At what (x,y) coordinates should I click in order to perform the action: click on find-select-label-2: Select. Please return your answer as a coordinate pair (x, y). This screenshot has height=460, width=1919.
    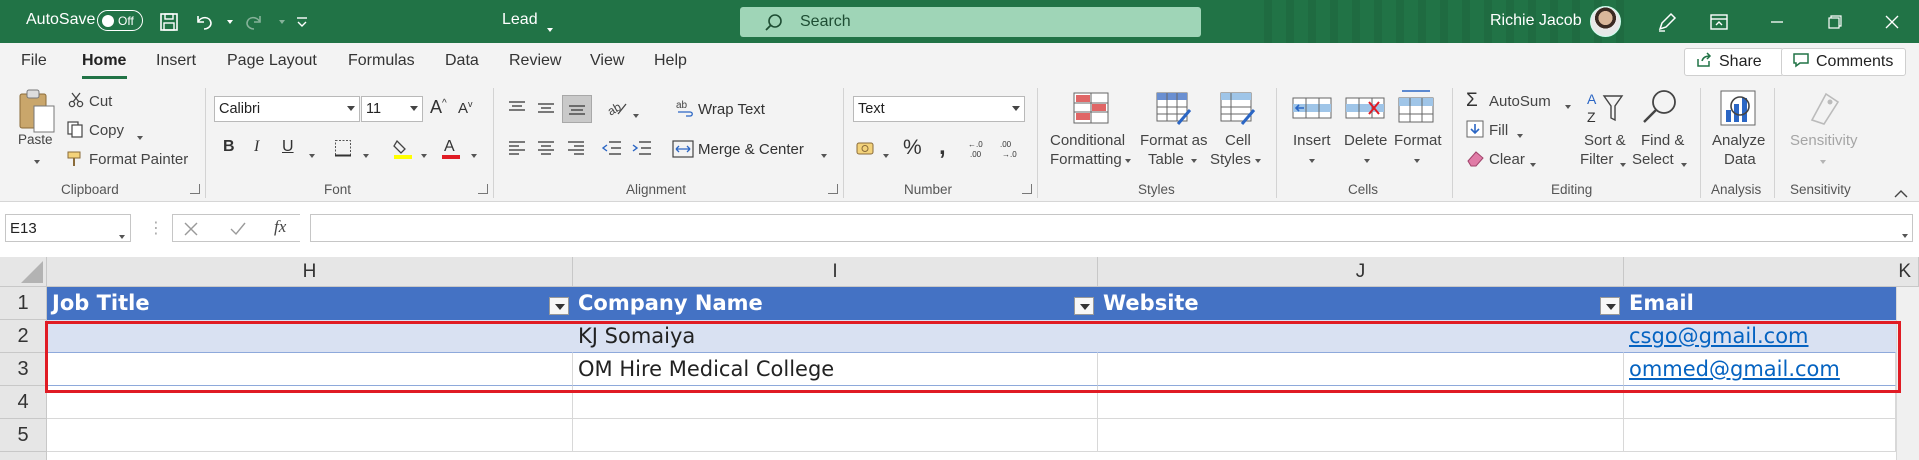
    Looking at the image, I should click on (1653, 159).